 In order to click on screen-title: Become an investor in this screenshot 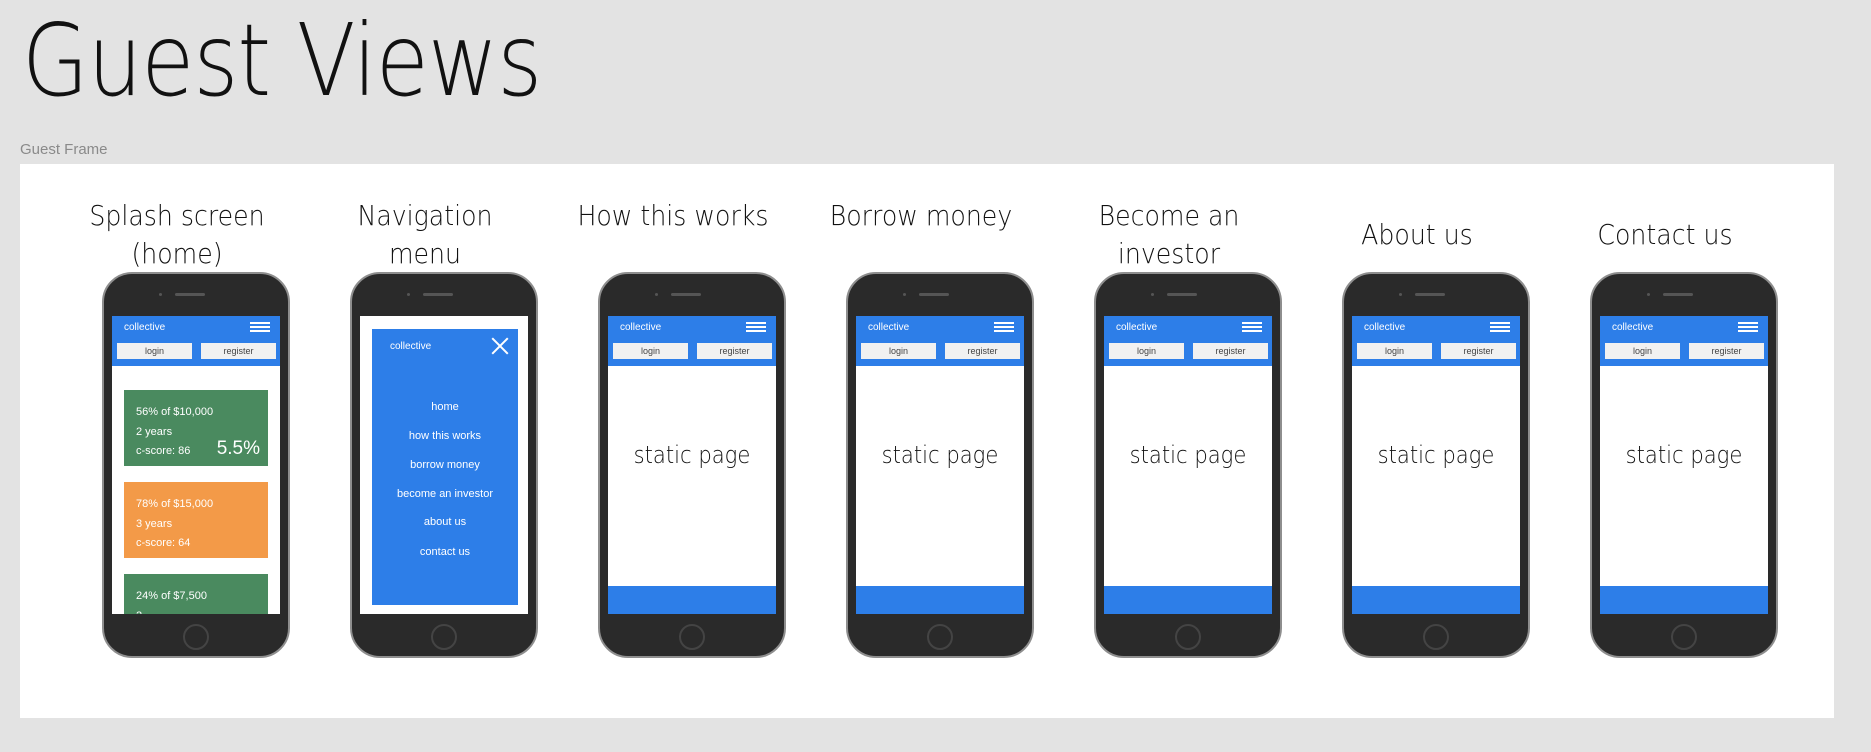, I will do `click(1169, 235)`.